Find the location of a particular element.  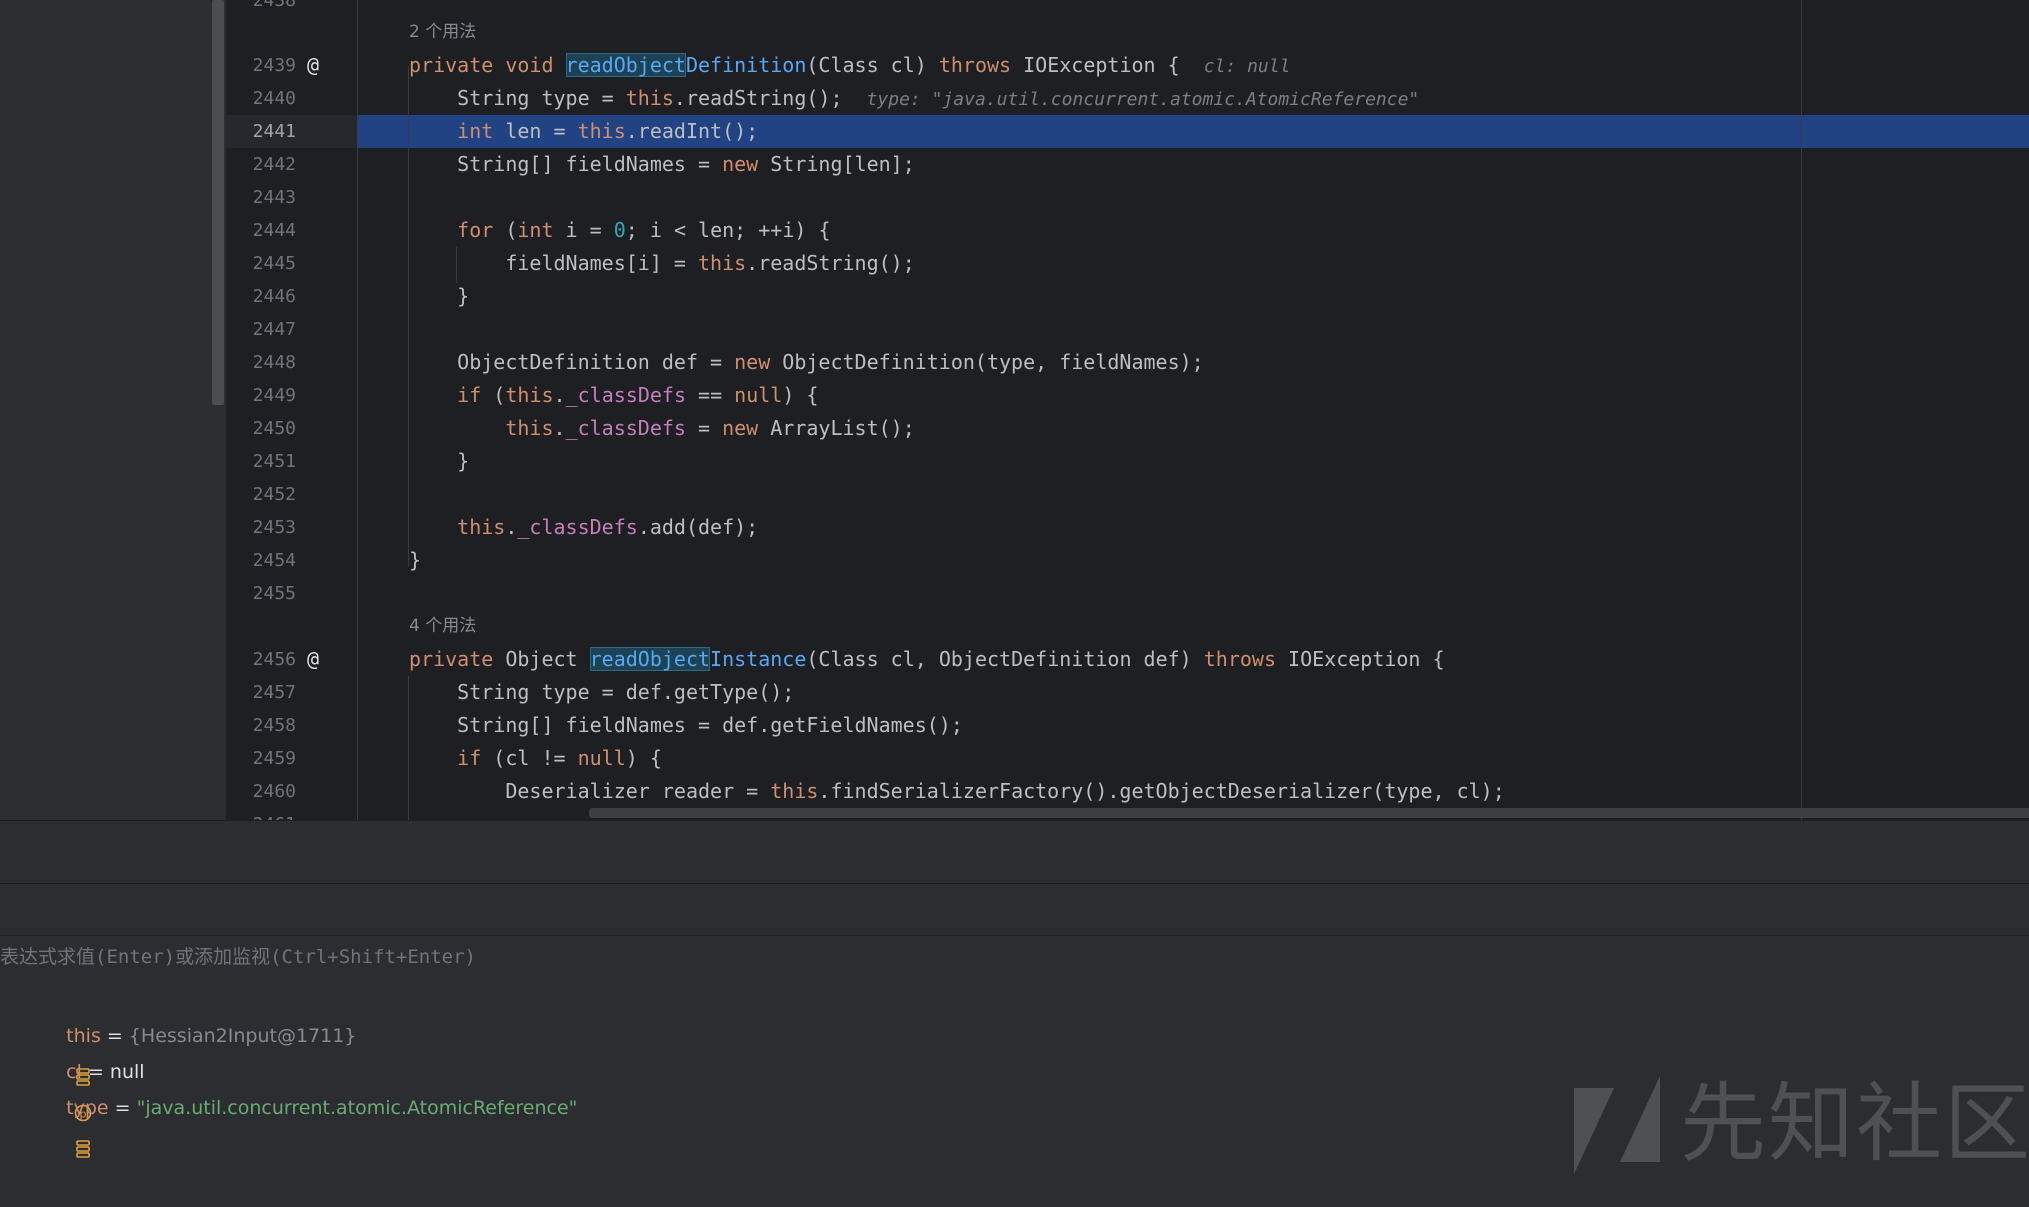

line-number: 2445 is located at coordinates (274, 263).